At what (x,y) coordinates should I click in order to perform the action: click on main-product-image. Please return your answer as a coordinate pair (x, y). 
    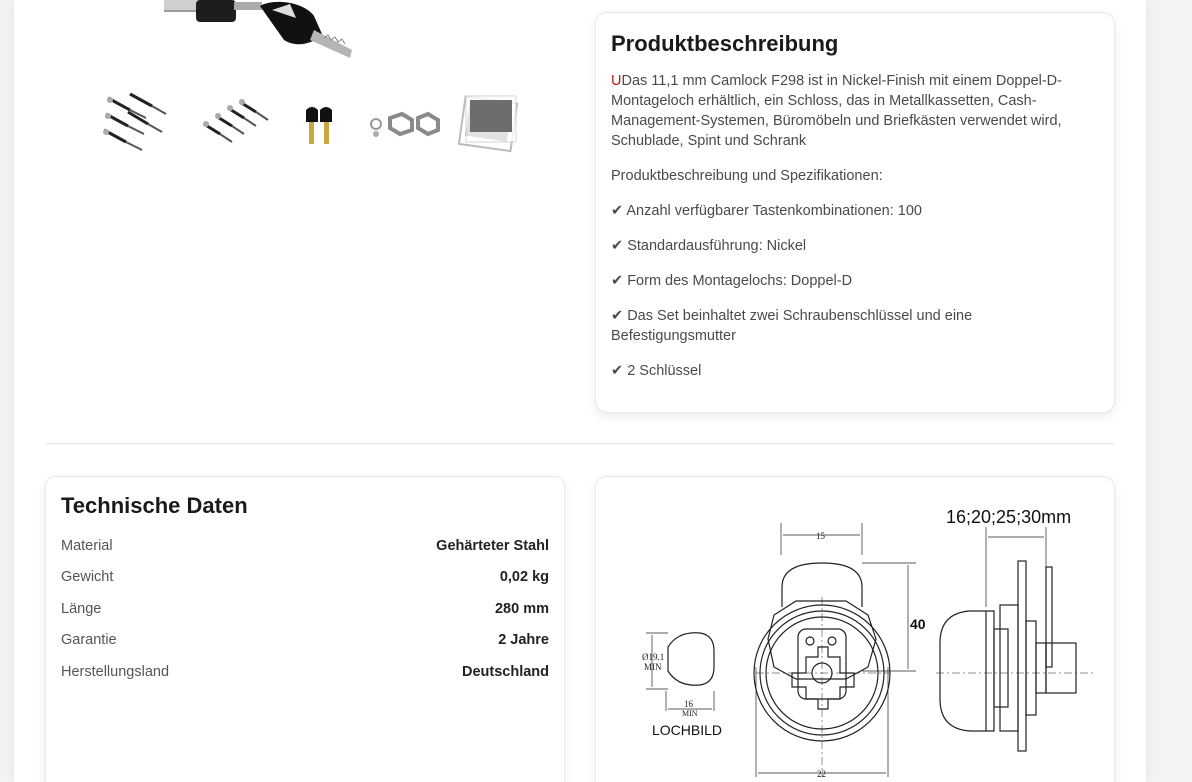
    Looking at the image, I should click on (334, 35).